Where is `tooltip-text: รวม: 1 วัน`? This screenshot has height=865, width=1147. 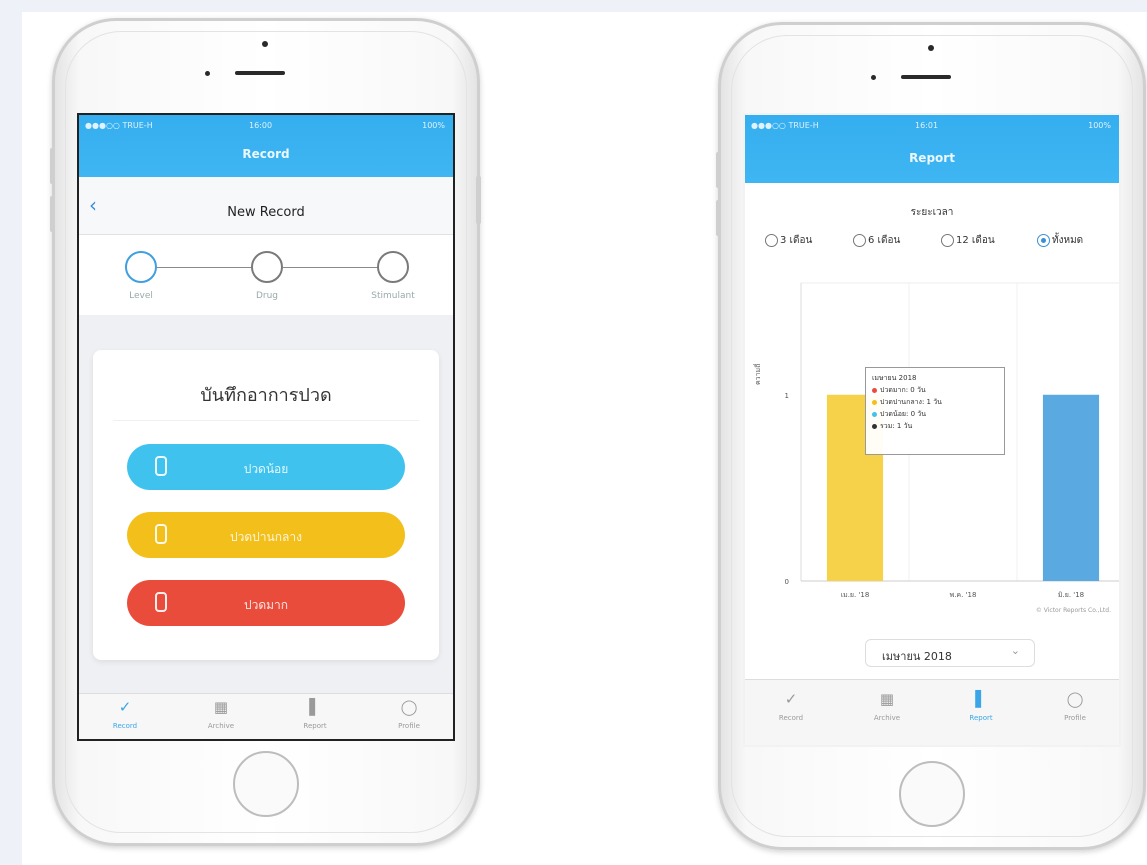
tooltip-text: รวม: 1 วัน is located at coordinates (896, 426).